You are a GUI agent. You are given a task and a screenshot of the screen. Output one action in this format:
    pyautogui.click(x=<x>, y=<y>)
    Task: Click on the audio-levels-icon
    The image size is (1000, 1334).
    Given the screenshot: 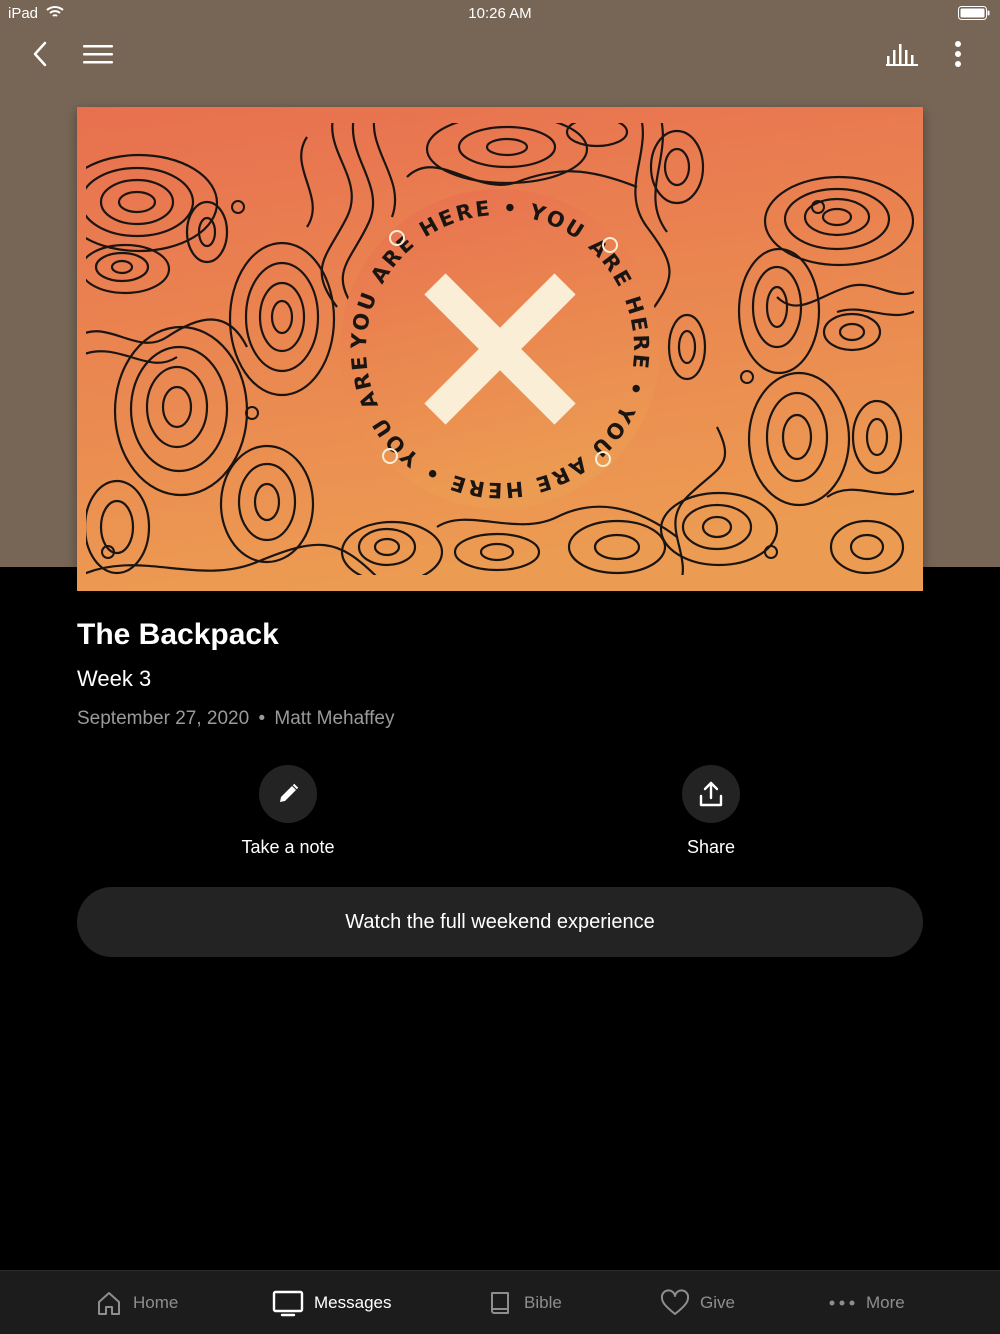 What is the action you would take?
    pyautogui.click(x=902, y=55)
    